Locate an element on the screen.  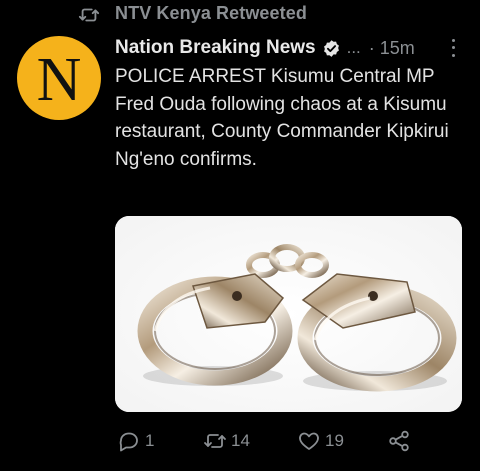
verified-badge-icon is located at coordinates (331, 48).